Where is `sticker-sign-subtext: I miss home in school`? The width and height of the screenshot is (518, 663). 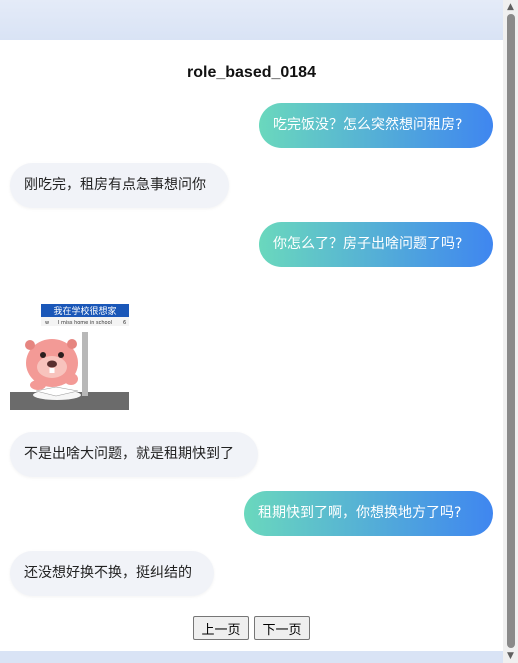 sticker-sign-subtext: I miss home in school is located at coordinates (85, 323).